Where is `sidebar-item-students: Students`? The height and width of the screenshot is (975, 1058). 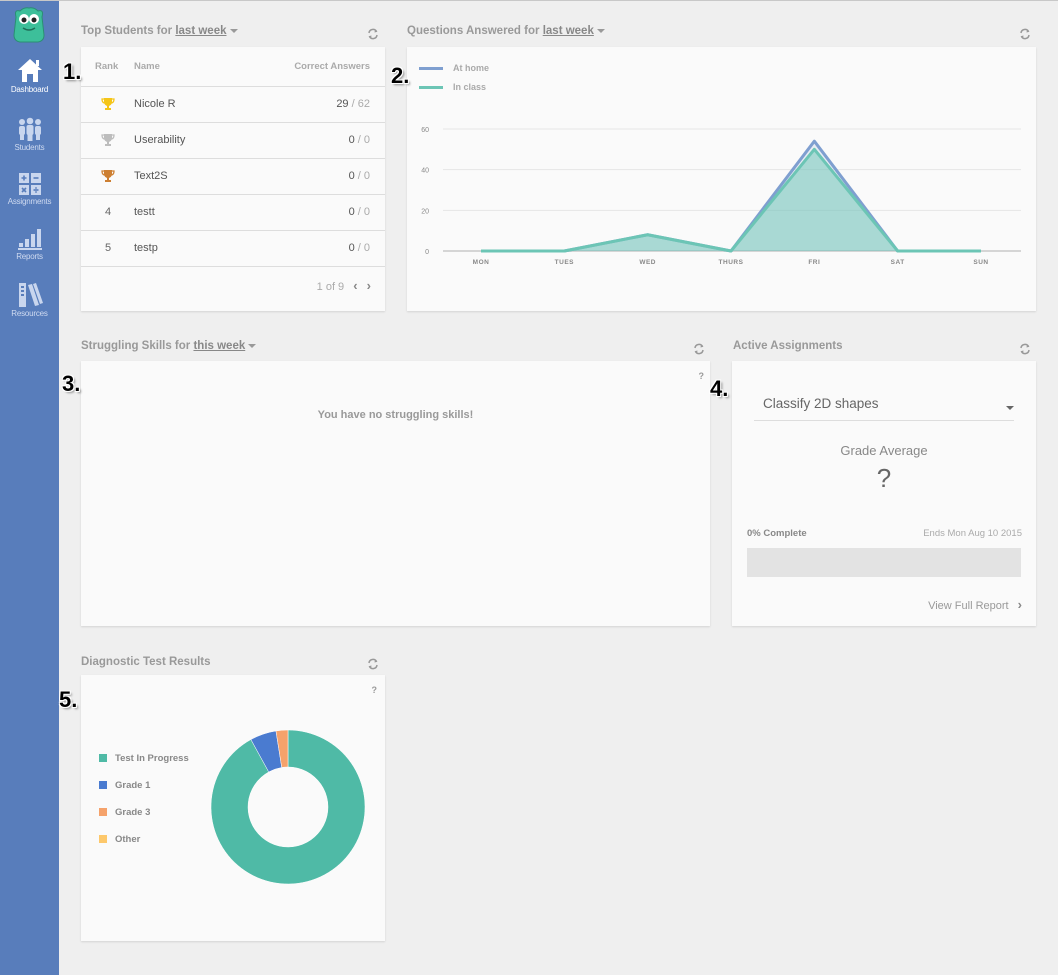
sidebar-item-students: Students is located at coordinates (29, 134).